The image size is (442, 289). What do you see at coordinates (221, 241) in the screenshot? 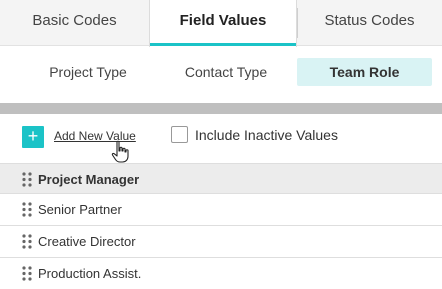
I see `list-item: Creative Director` at bounding box center [221, 241].